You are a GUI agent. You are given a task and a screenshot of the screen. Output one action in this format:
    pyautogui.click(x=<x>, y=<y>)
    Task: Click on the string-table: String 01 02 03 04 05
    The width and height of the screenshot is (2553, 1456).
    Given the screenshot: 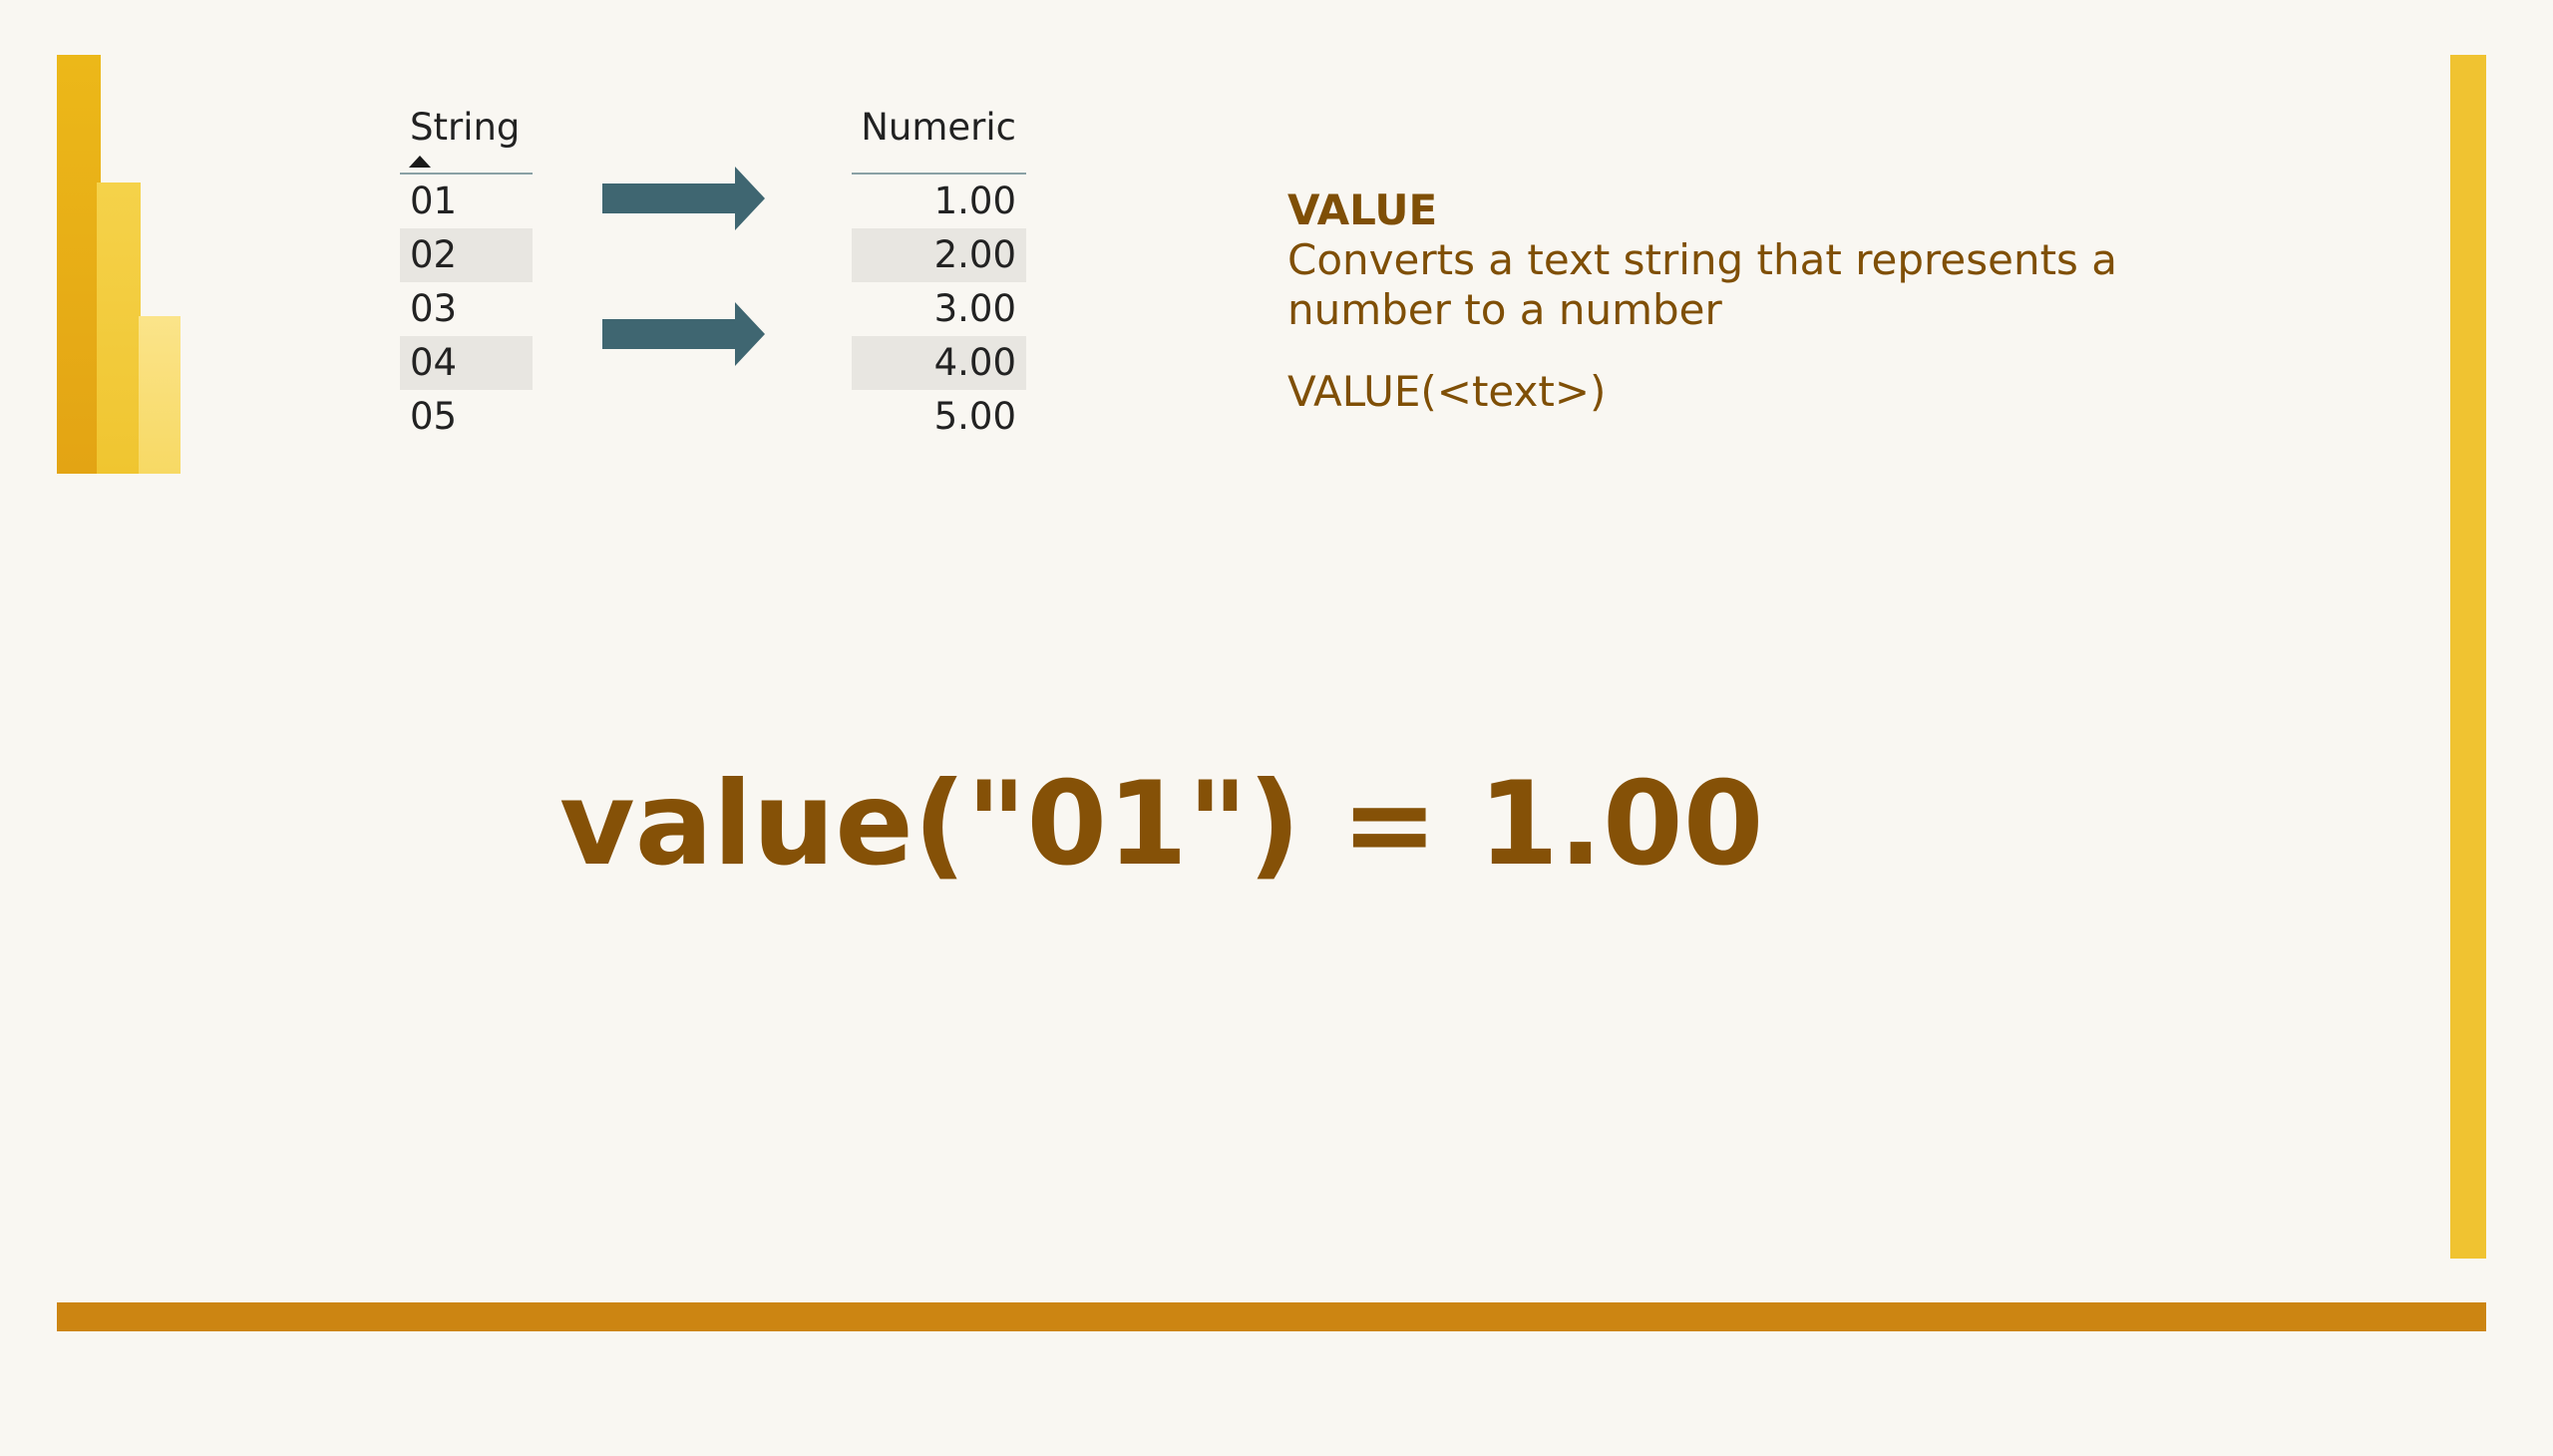 What is the action you would take?
    pyautogui.click(x=467, y=251)
    